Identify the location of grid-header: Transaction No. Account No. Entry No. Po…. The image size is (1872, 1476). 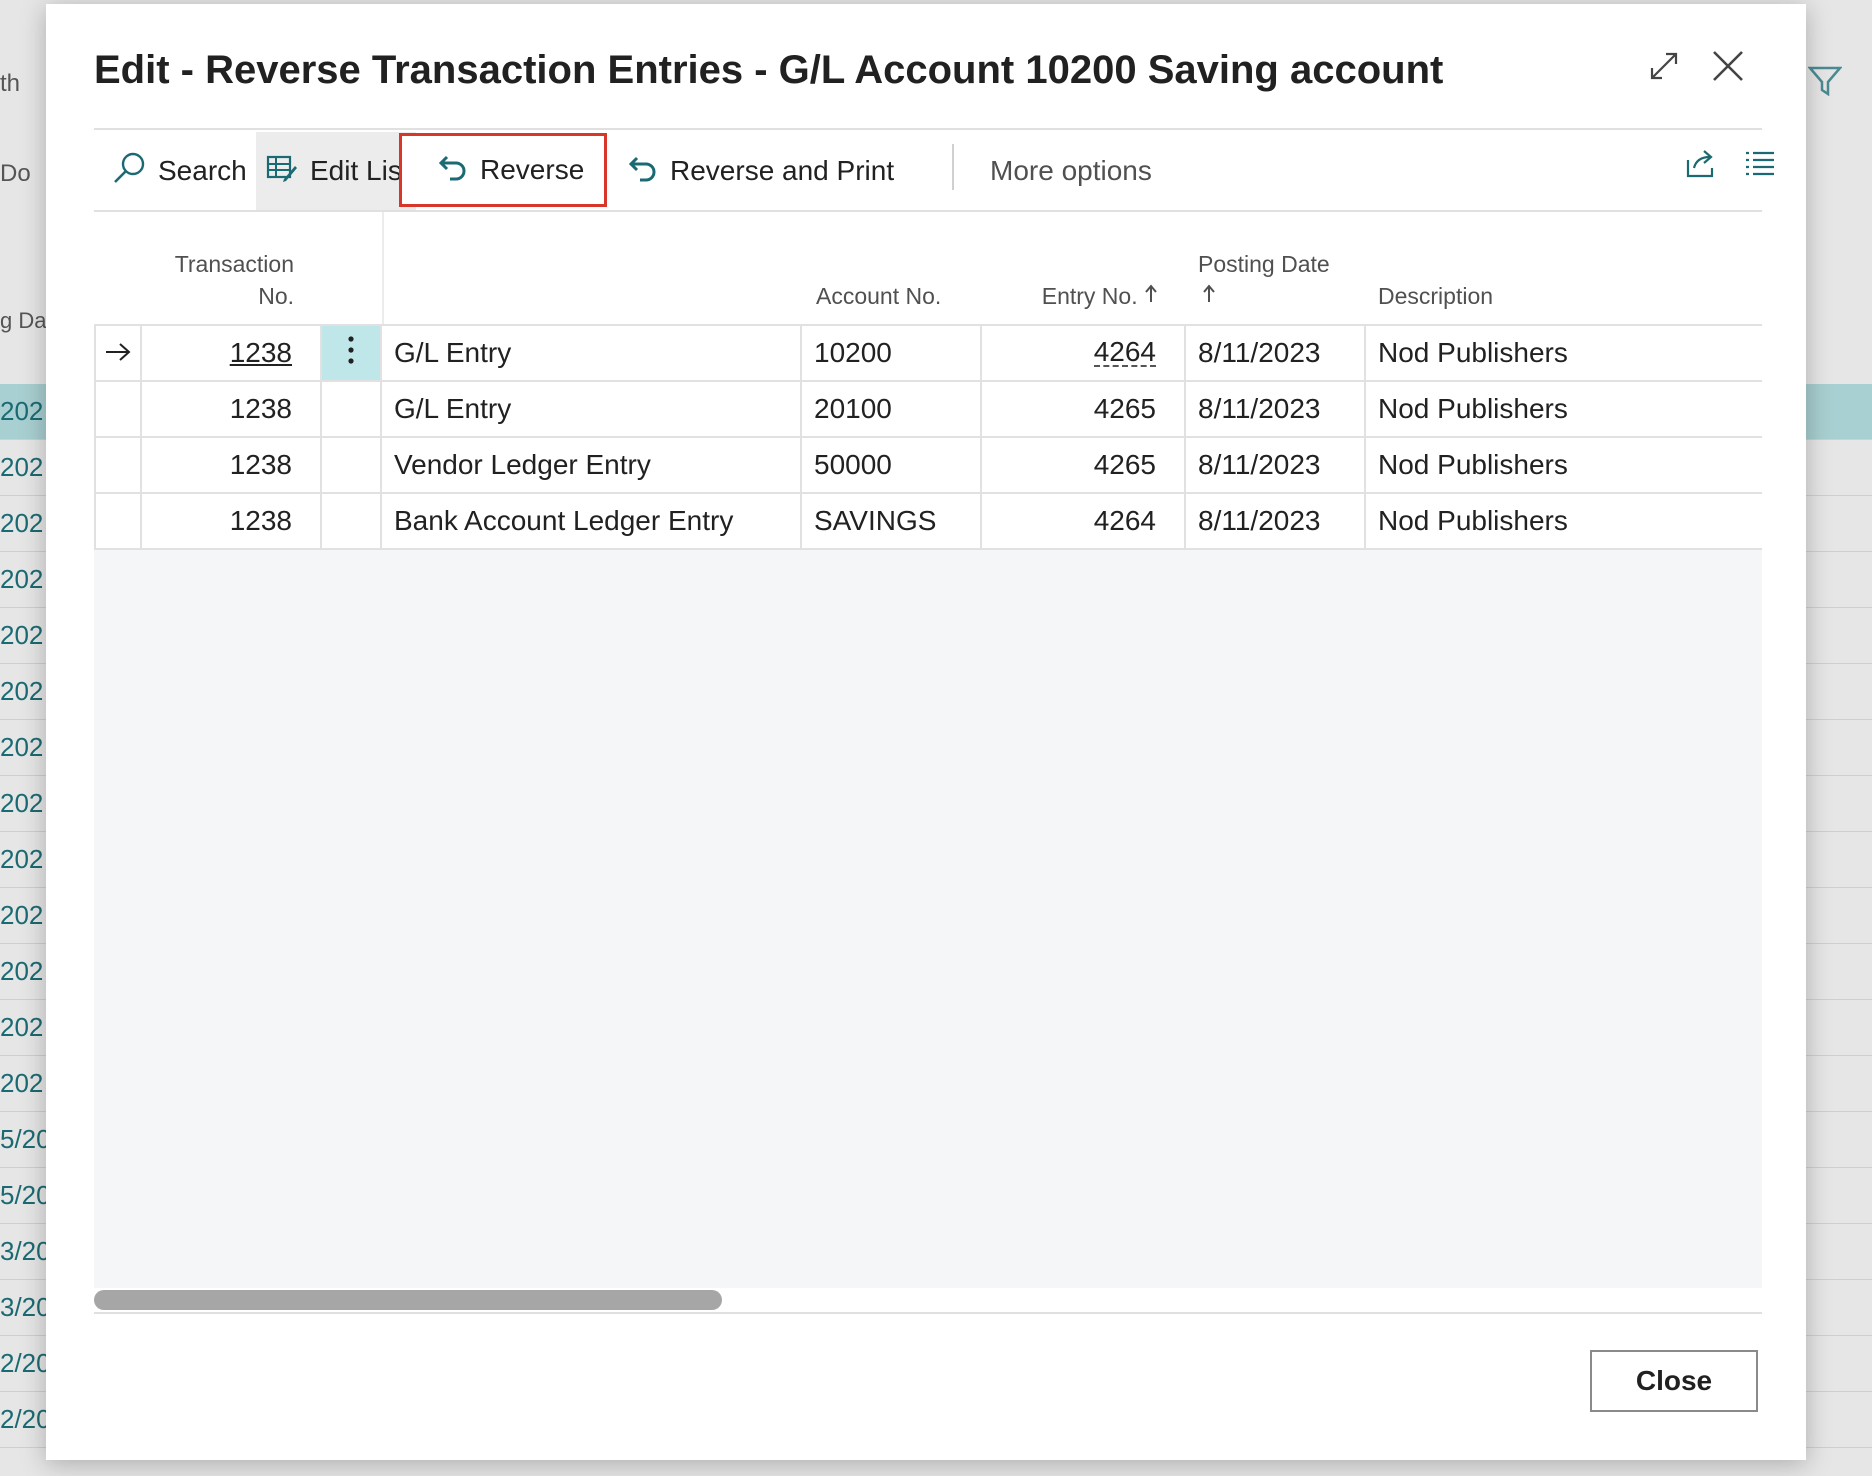
(928, 268).